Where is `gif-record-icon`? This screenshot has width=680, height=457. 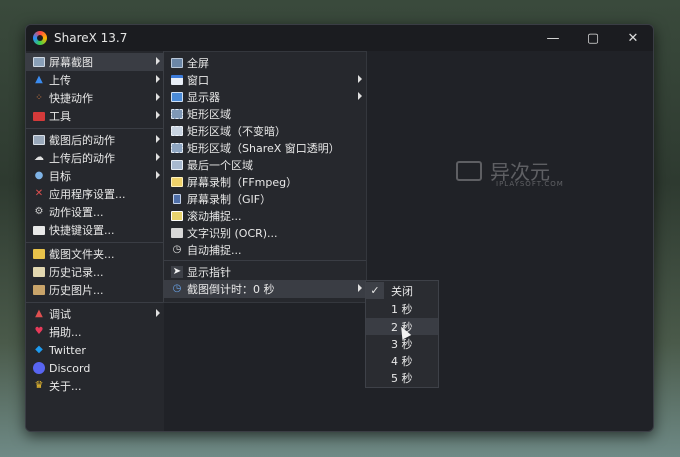
gif-record-icon is located at coordinates (177, 199).